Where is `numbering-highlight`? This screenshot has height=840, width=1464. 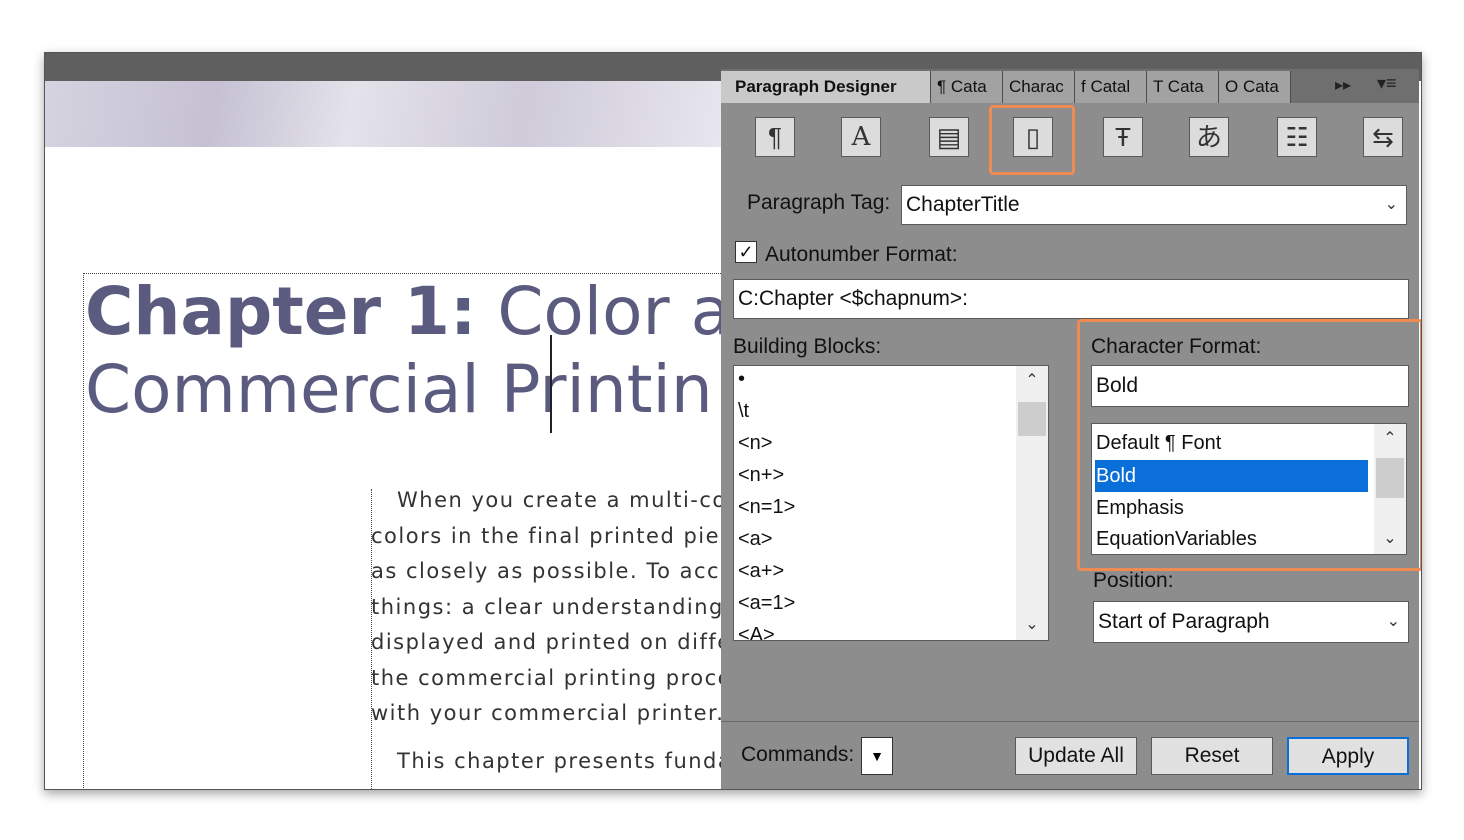
numbering-highlight is located at coordinates (1032, 140).